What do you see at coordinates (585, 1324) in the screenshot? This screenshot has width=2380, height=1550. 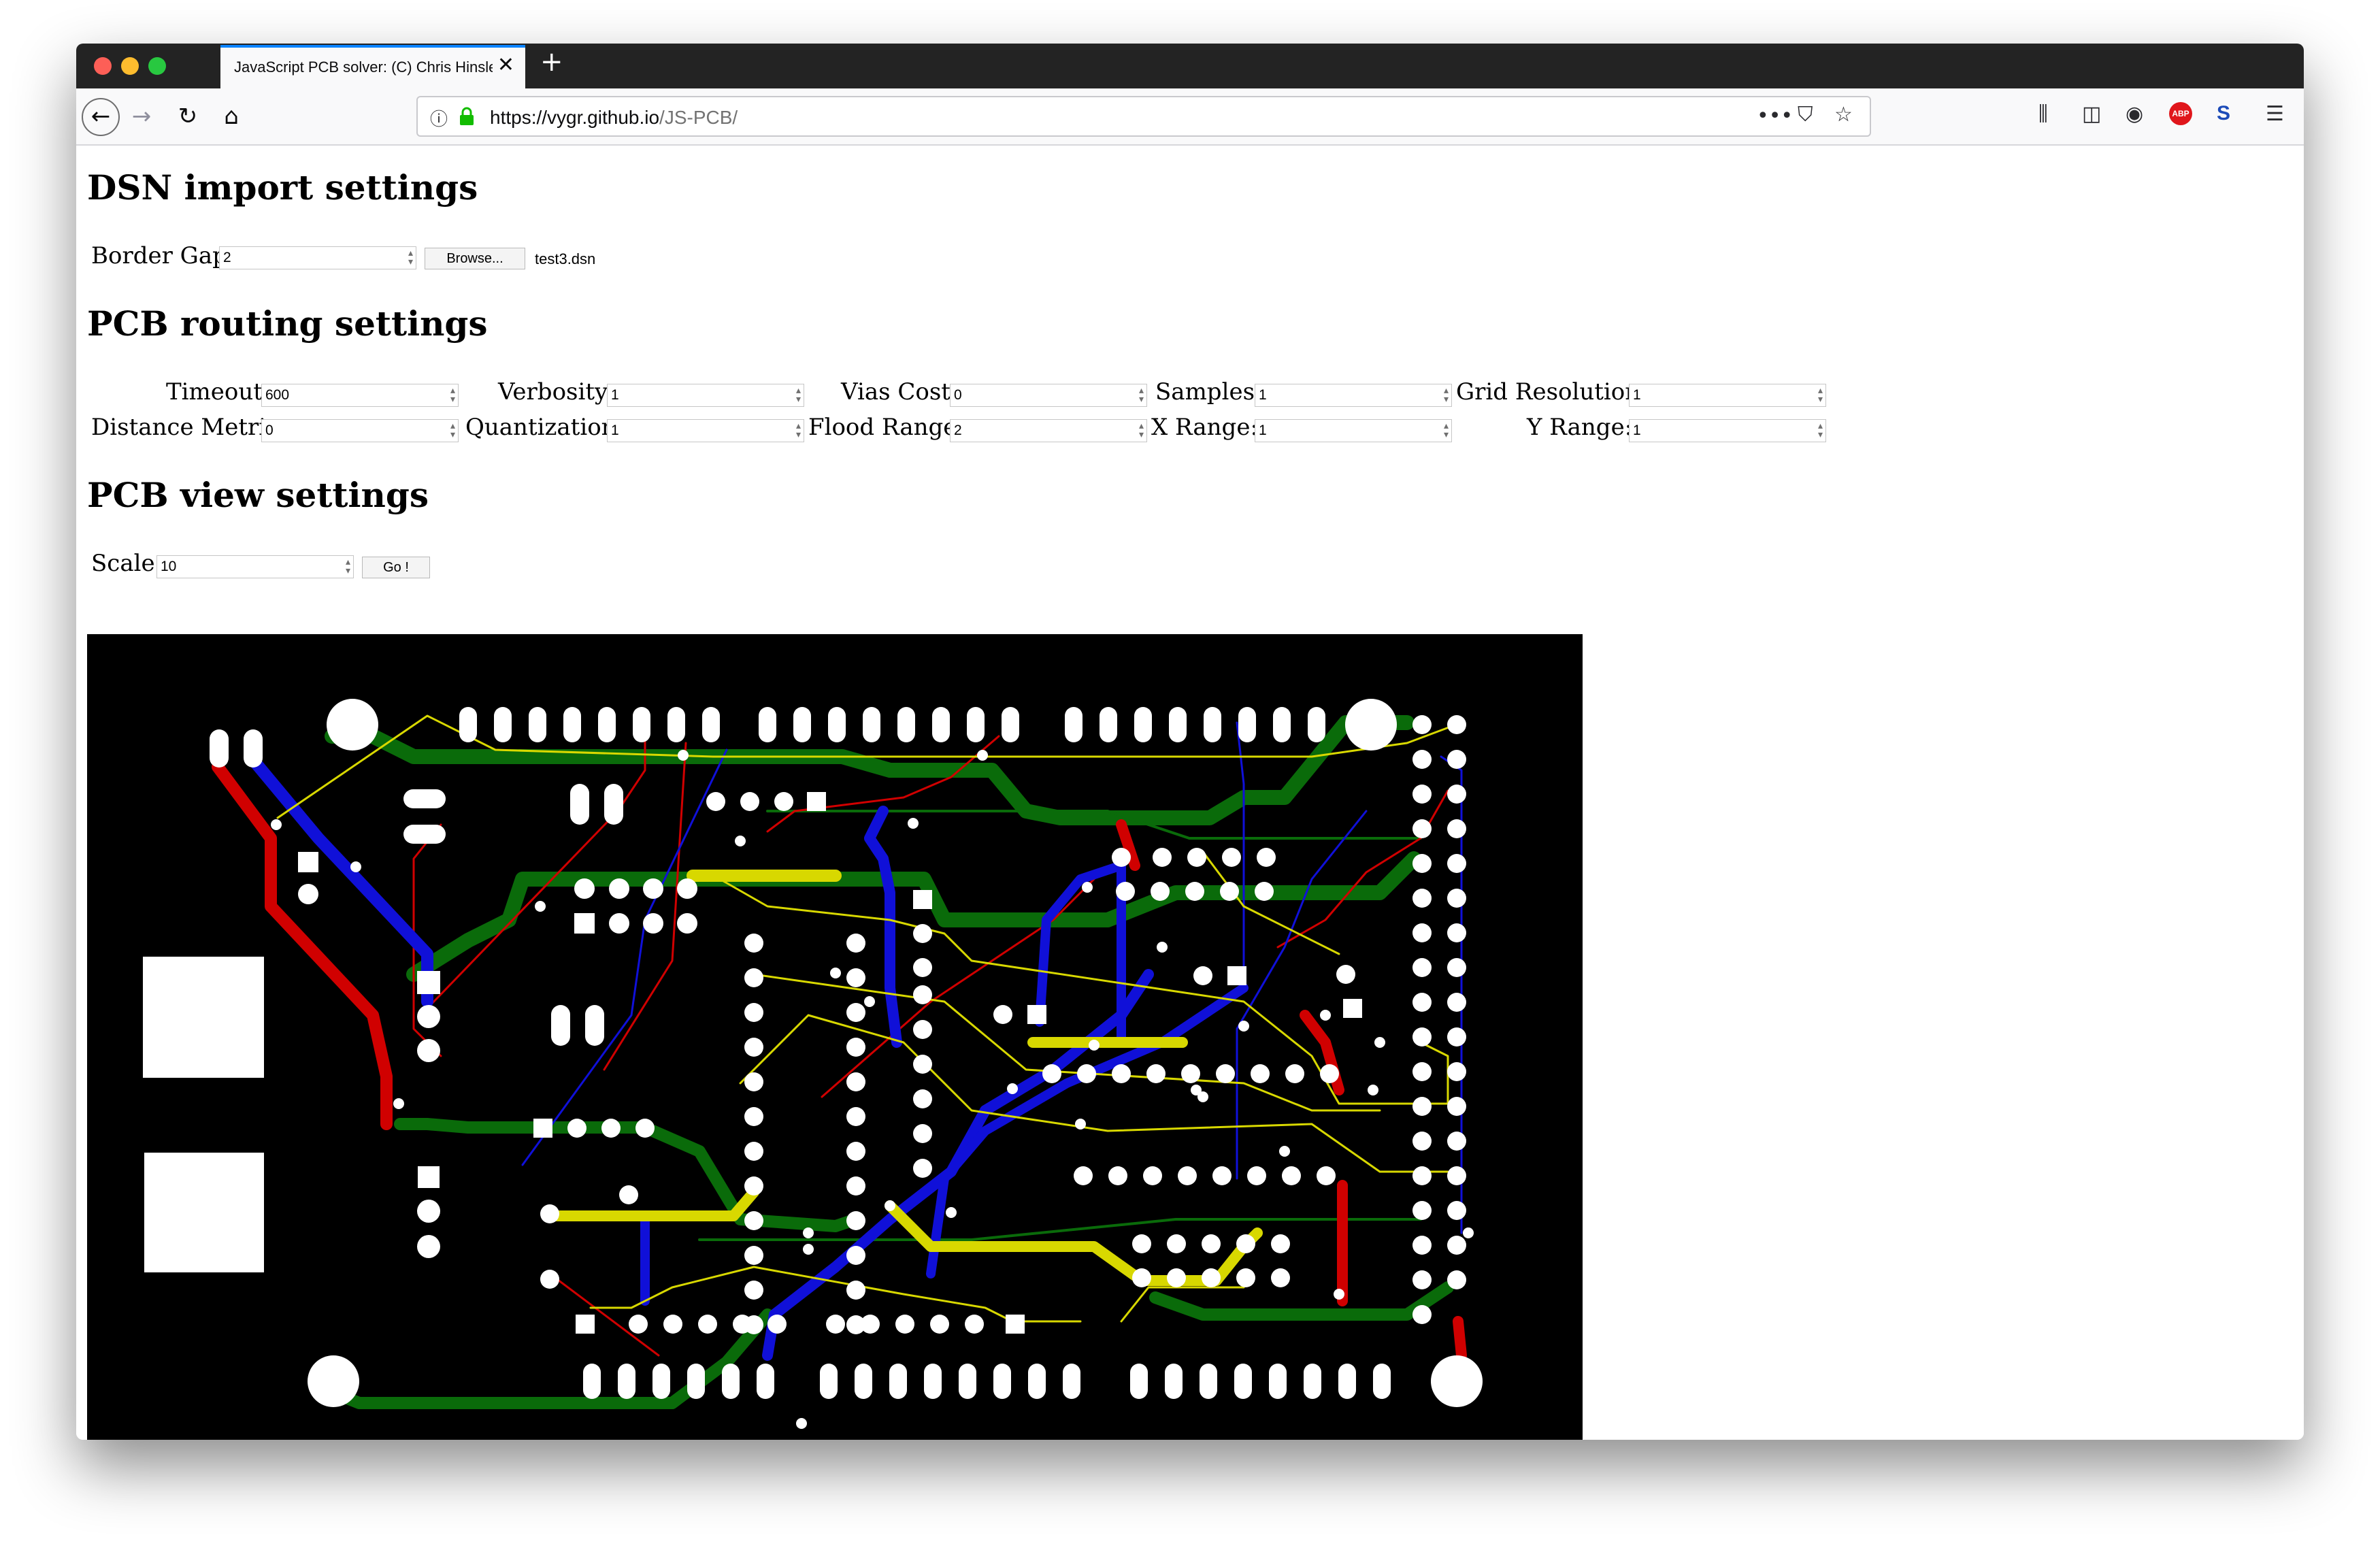 I see `square-pad` at bounding box center [585, 1324].